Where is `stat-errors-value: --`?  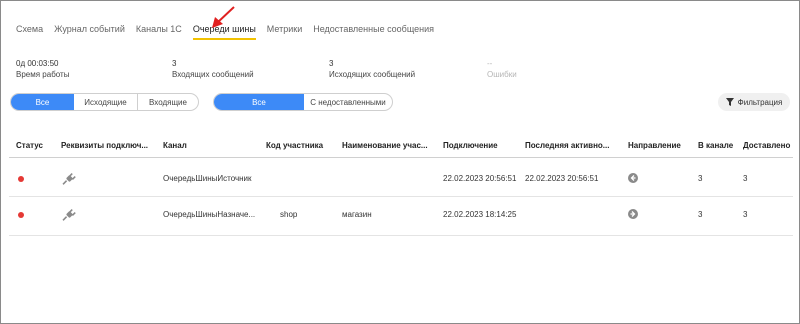
stat-errors-value: -- is located at coordinates (490, 63).